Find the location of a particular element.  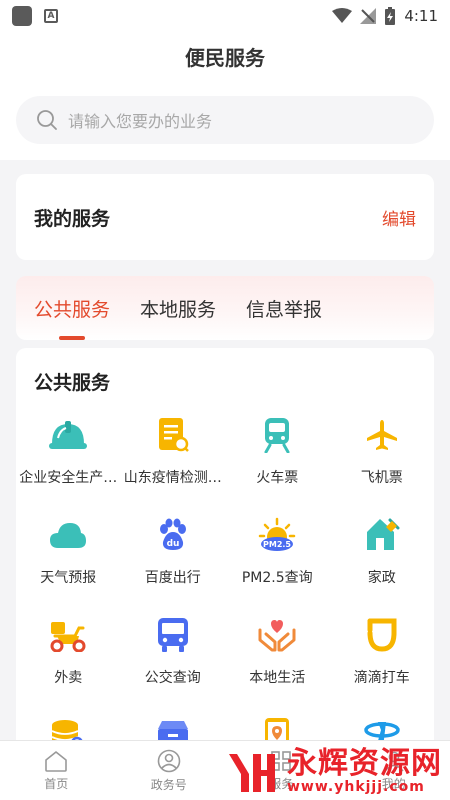

cloud-icon is located at coordinates (68, 535).